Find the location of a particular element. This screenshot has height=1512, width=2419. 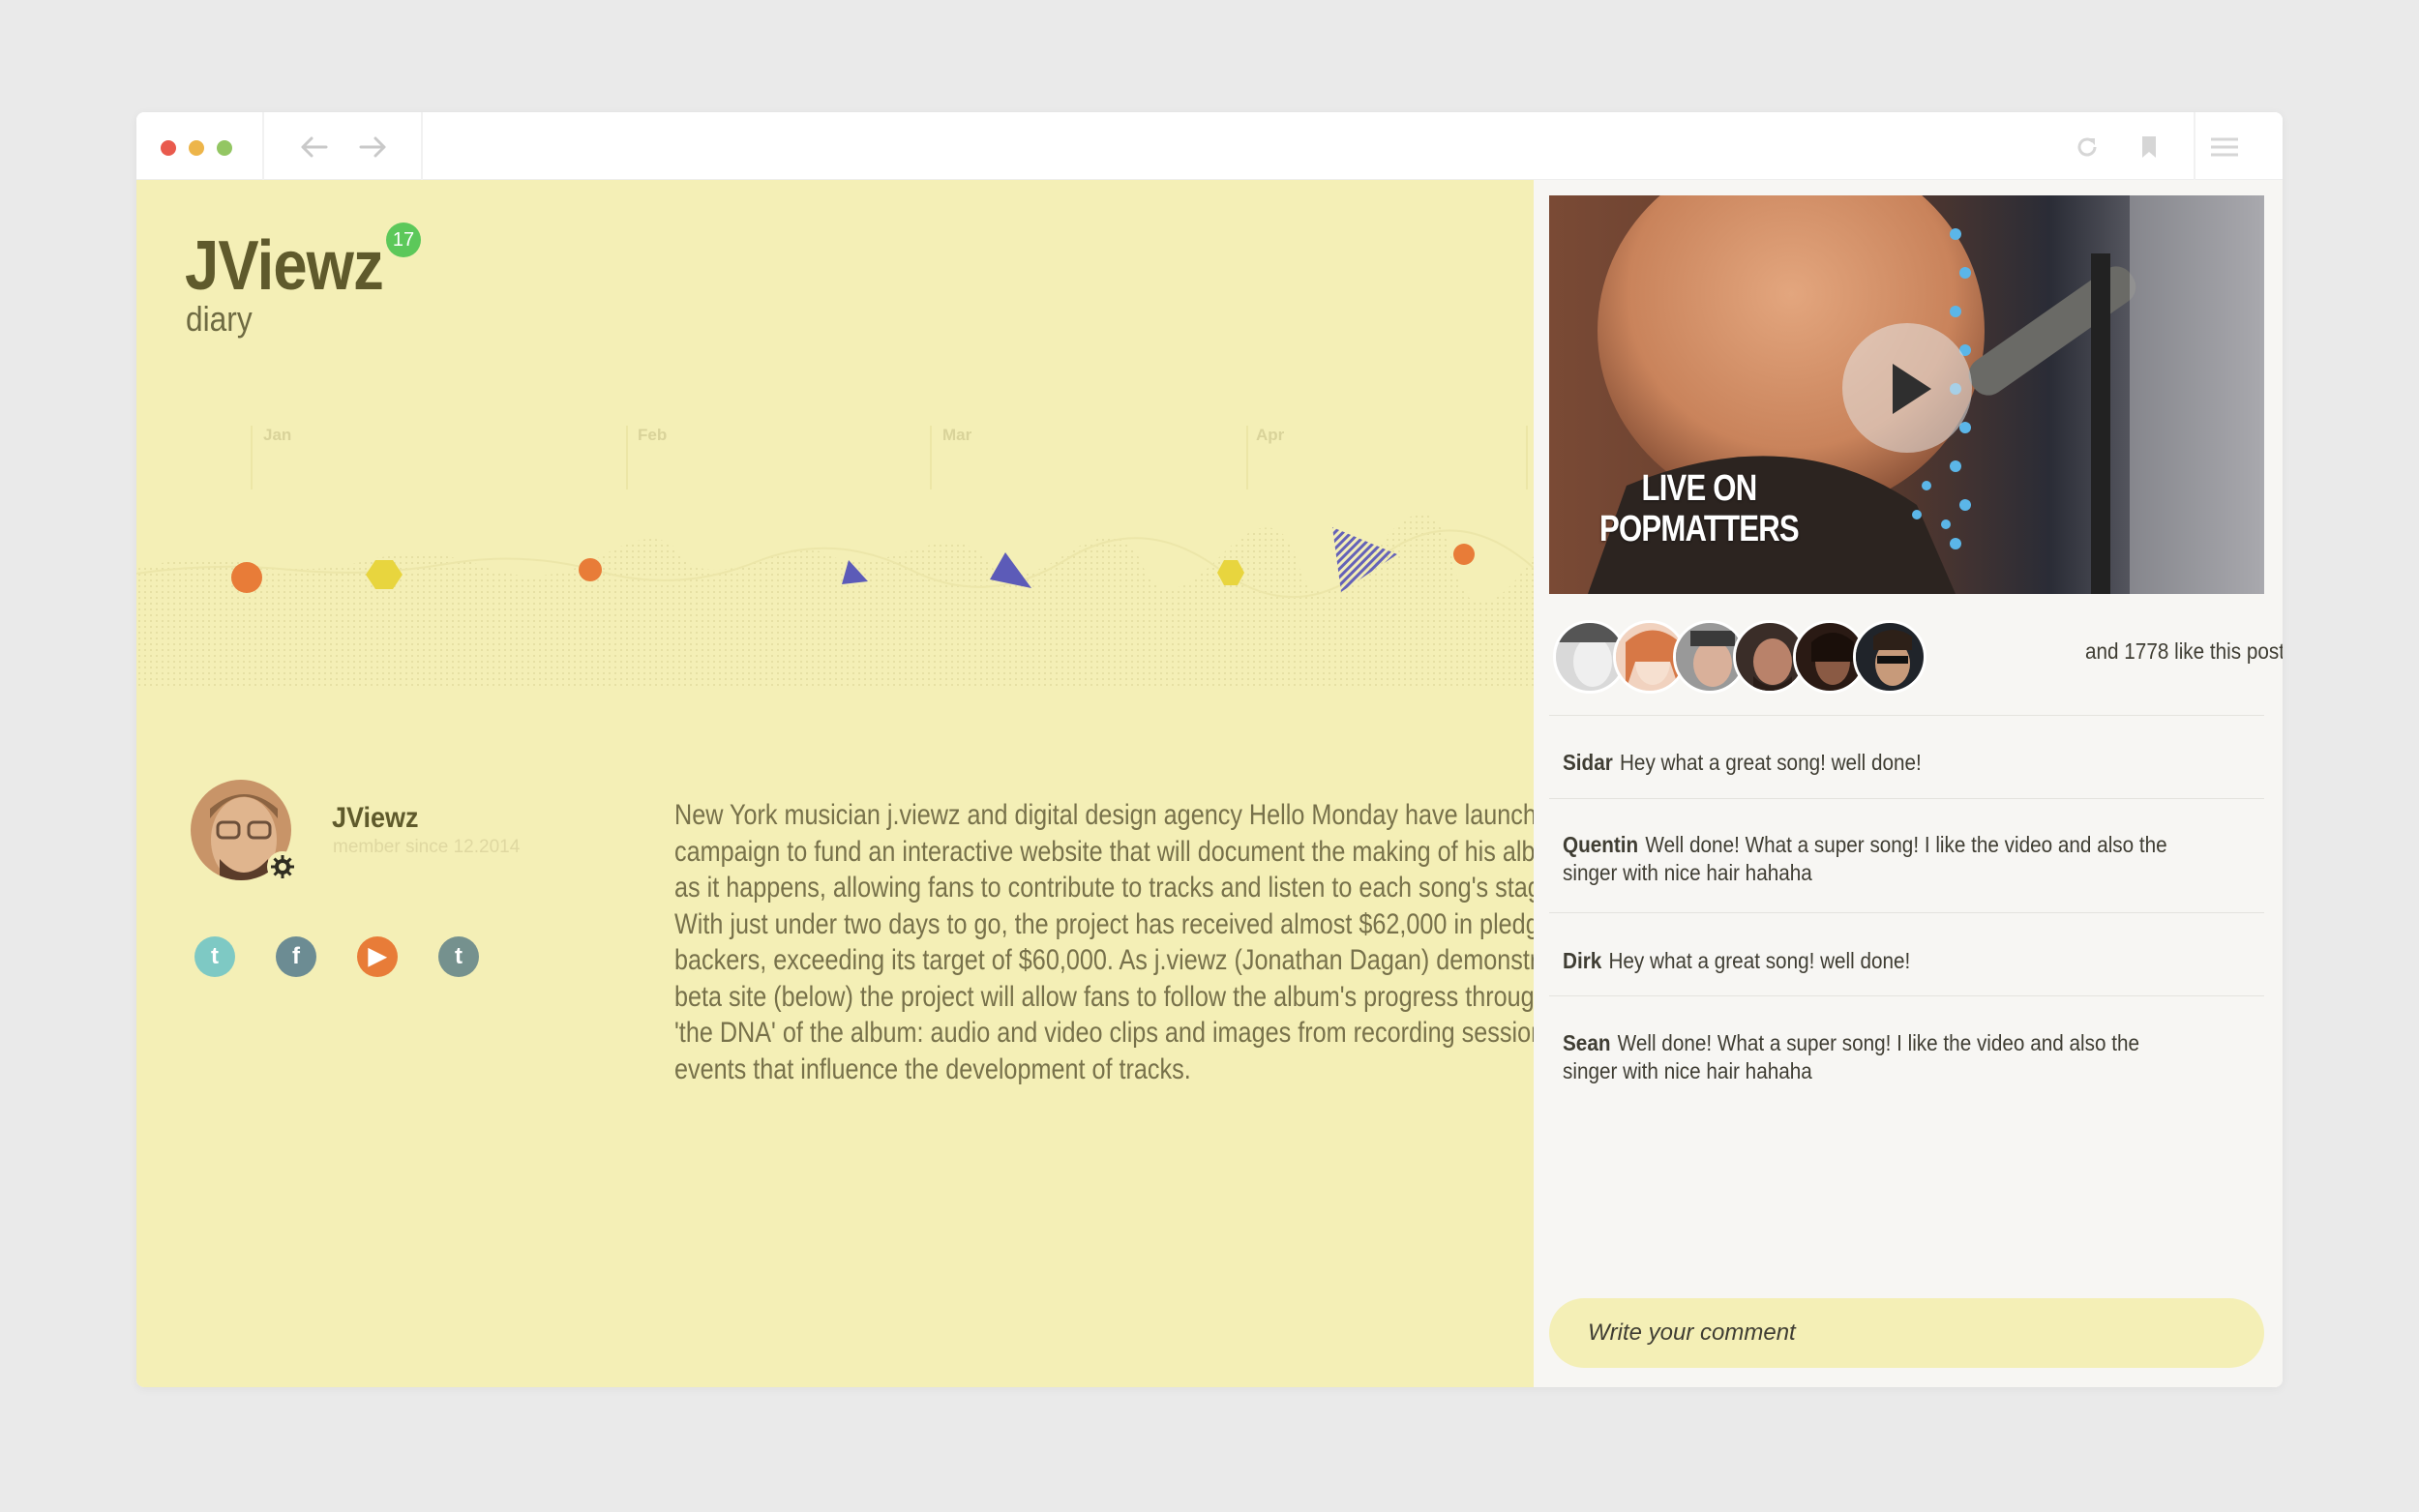

settings-gear-icon is located at coordinates (283, 867).